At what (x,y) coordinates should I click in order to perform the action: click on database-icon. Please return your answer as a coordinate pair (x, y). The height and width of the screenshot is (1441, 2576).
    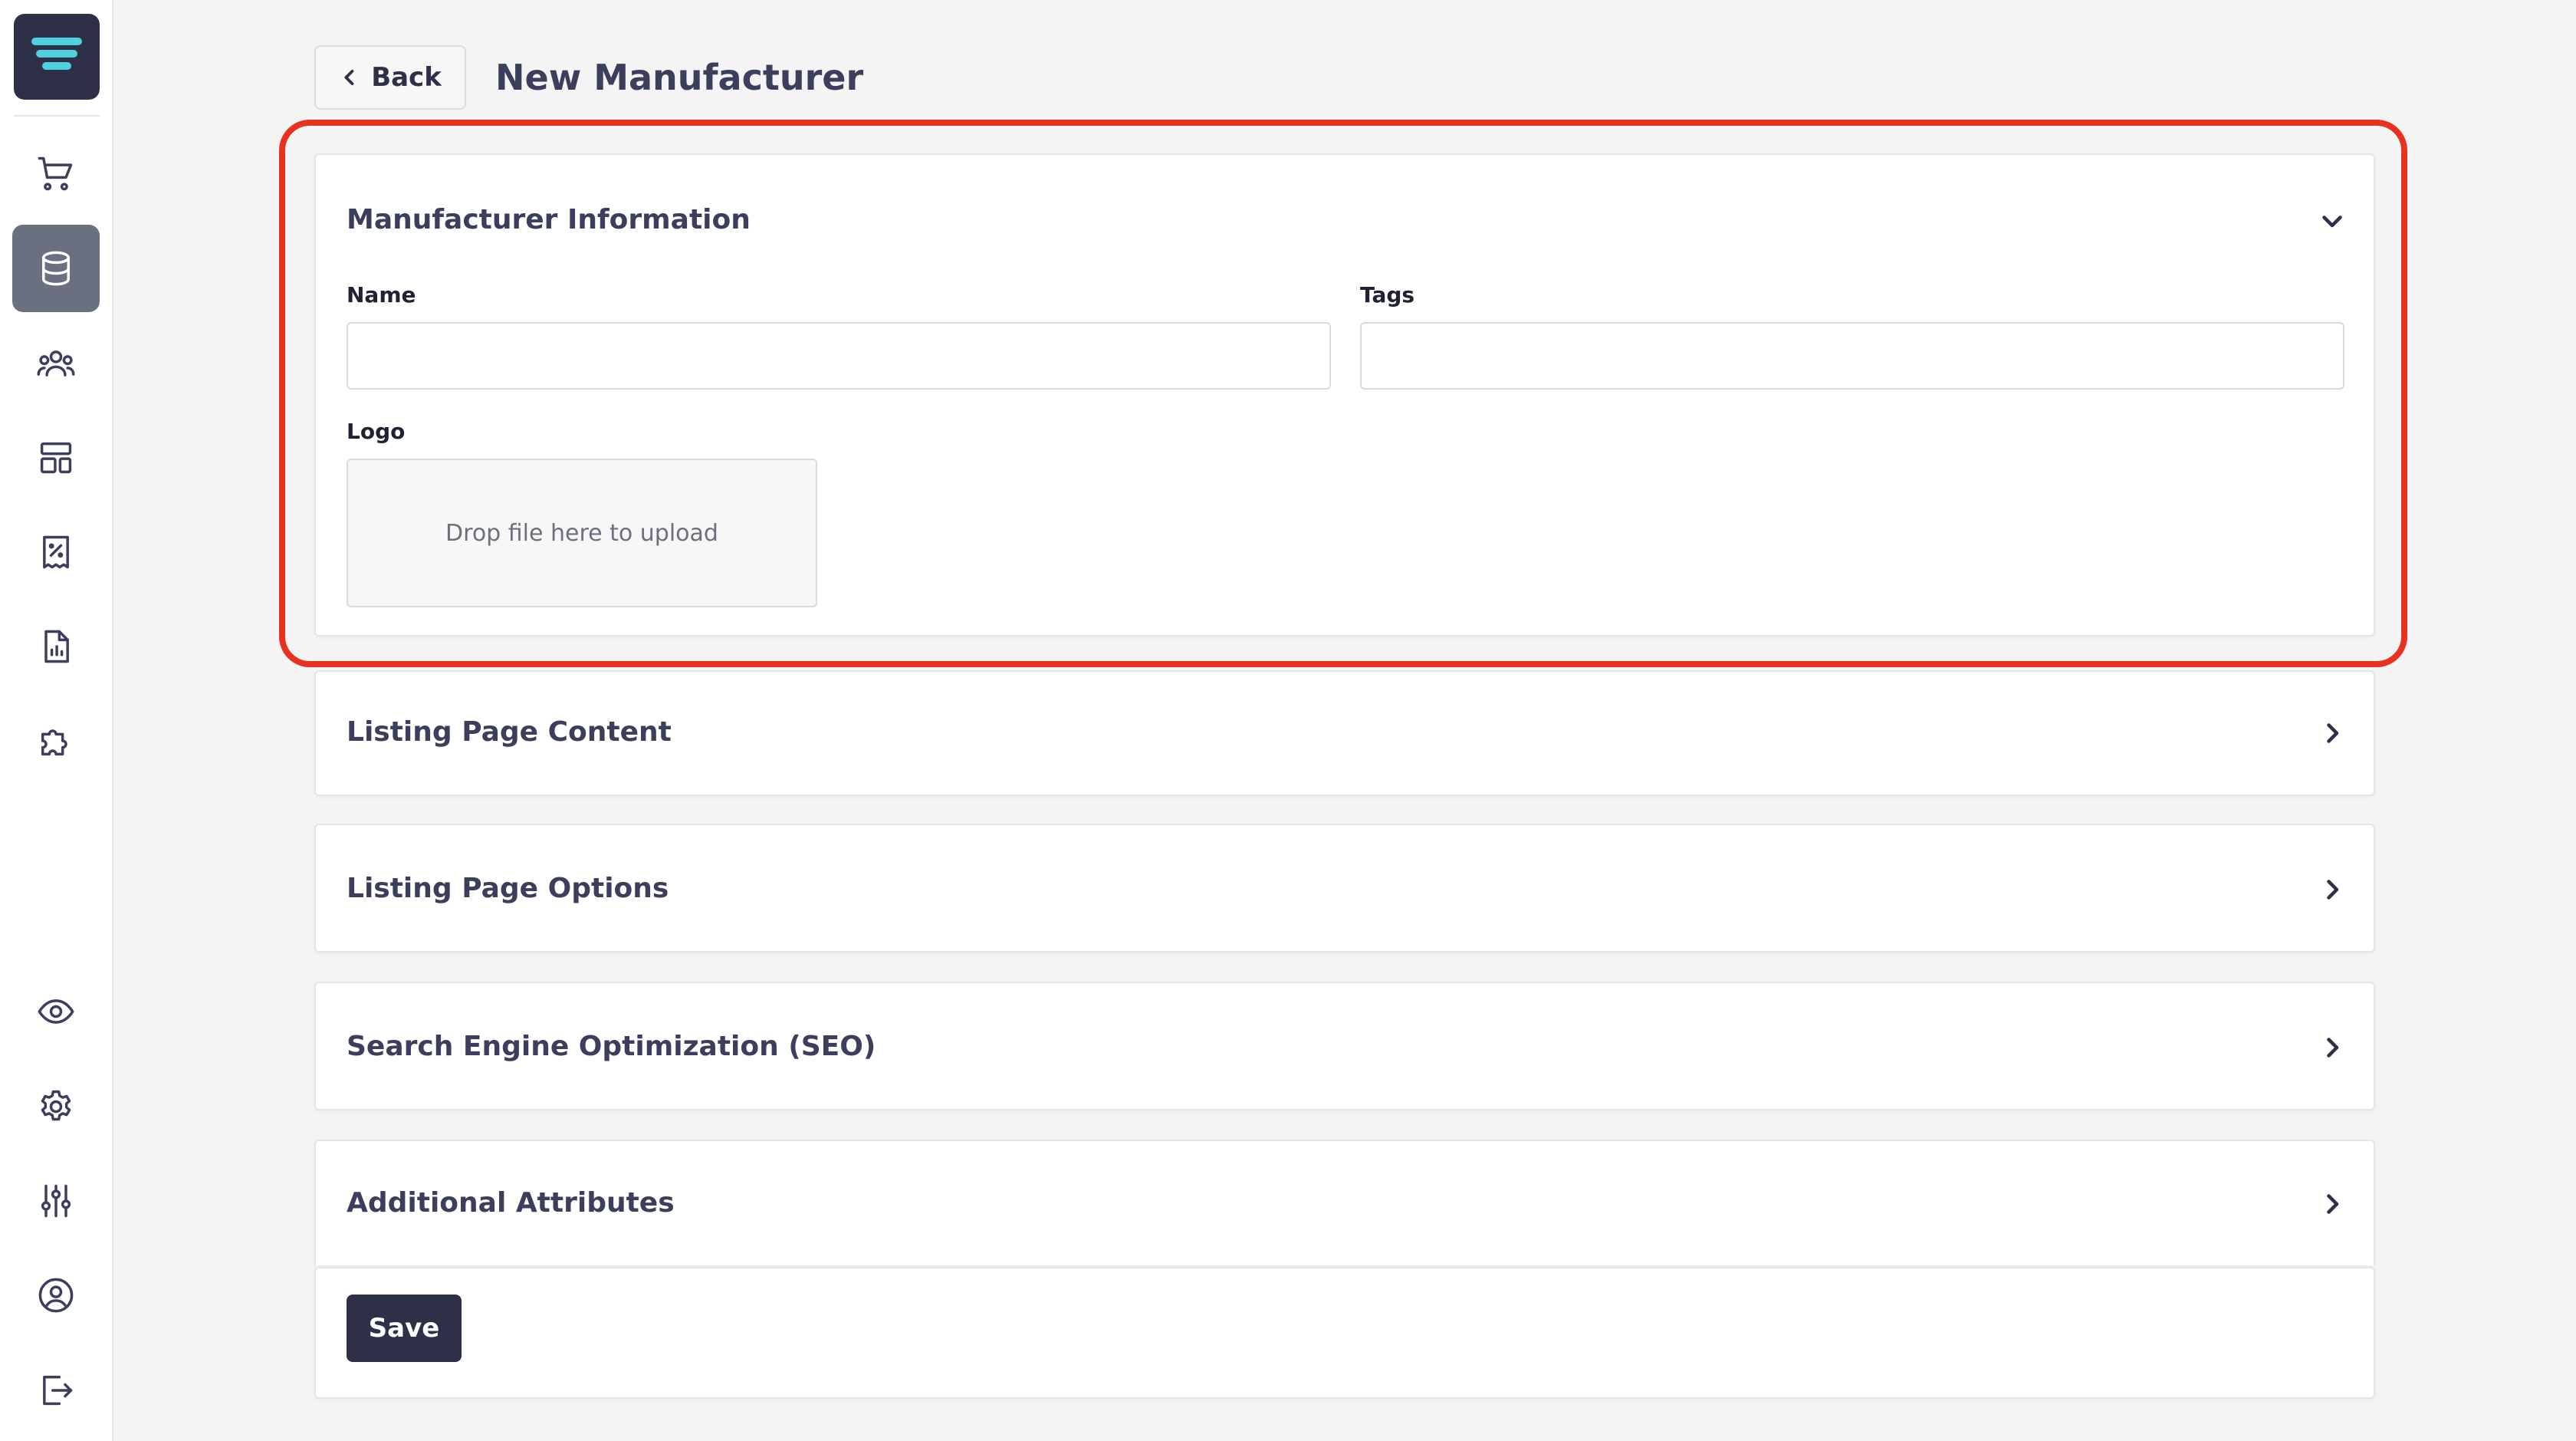
    Looking at the image, I should click on (56, 268).